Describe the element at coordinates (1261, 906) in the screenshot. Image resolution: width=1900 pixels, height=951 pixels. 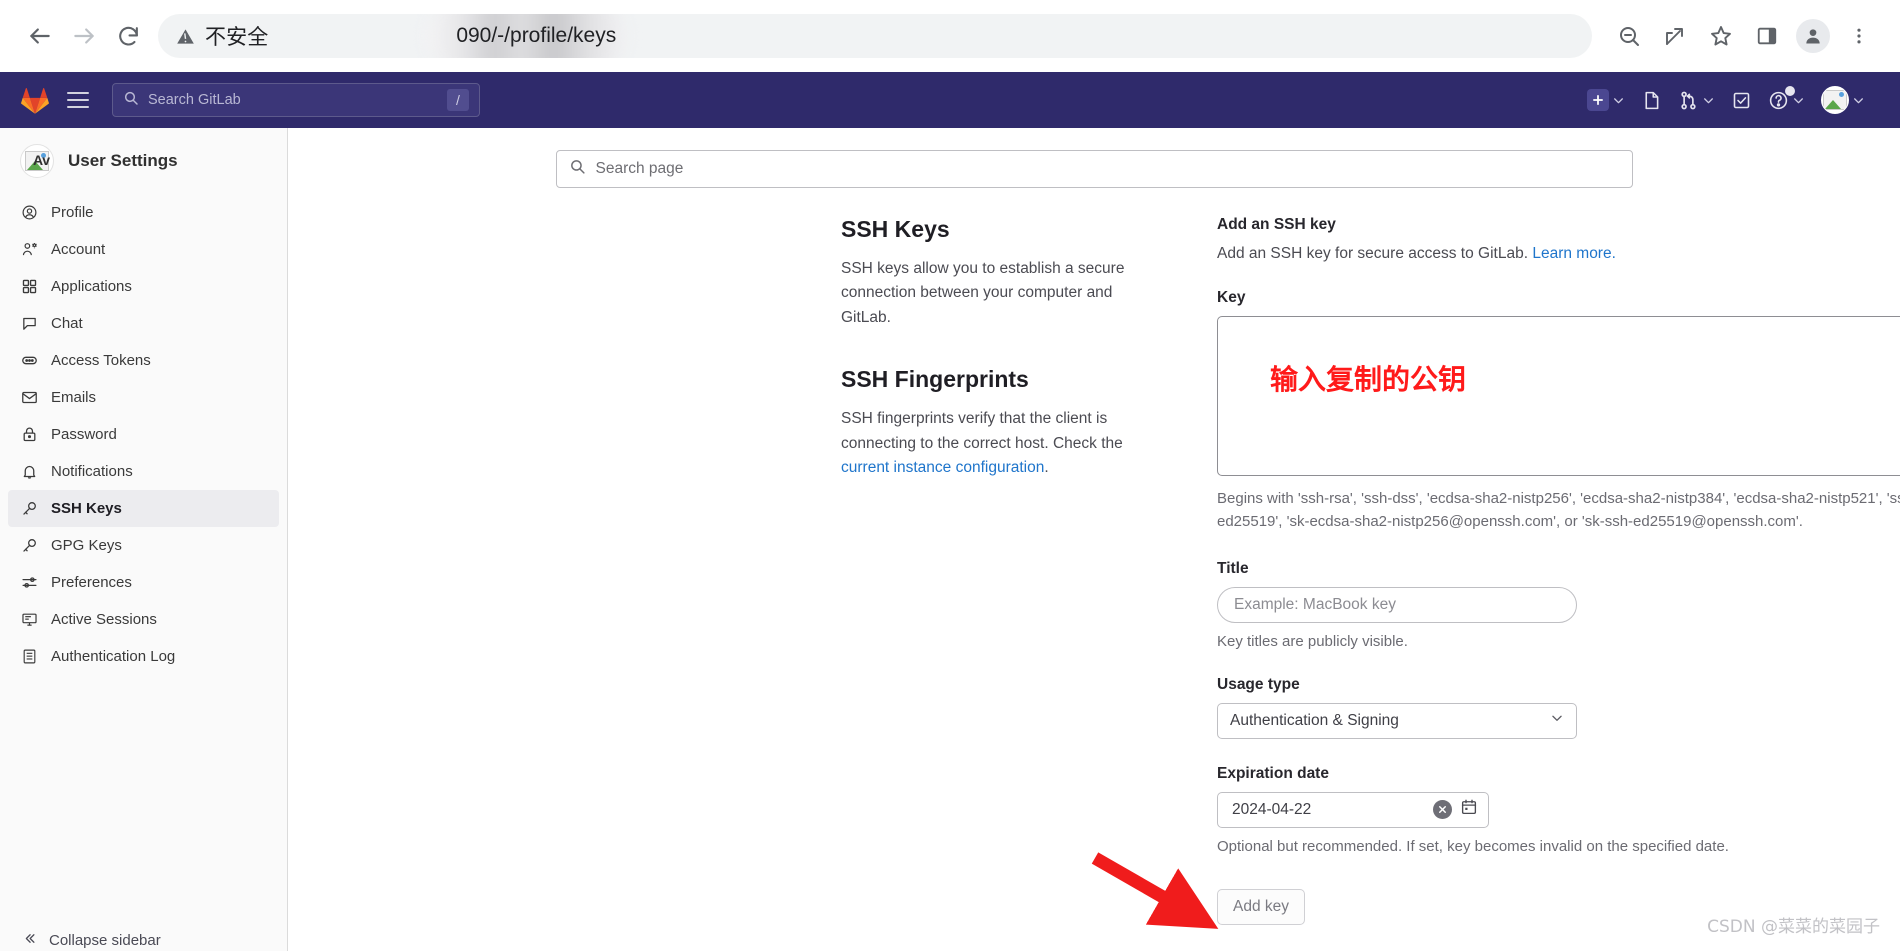
I see `add-key-button: Add key` at that location.